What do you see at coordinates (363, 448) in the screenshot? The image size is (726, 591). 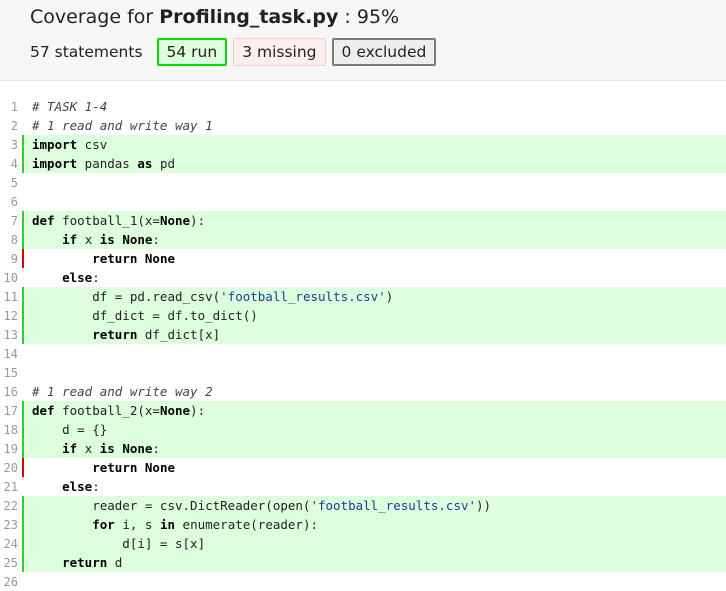 I see `source-line: 19 if x is None:` at bounding box center [363, 448].